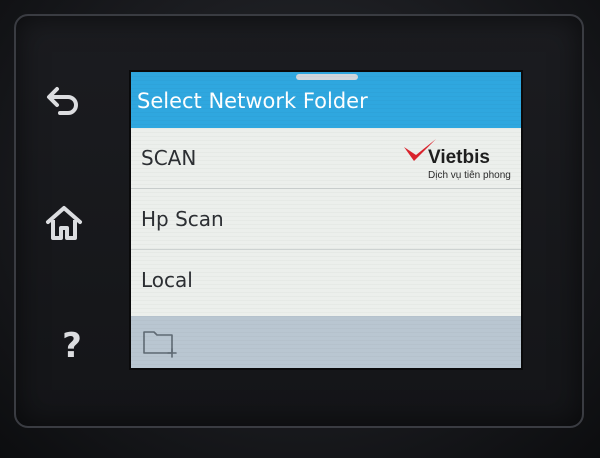 The image size is (600, 458). Describe the element at coordinates (327, 77) in the screenshot. I see `pull-down-handle` at that location.